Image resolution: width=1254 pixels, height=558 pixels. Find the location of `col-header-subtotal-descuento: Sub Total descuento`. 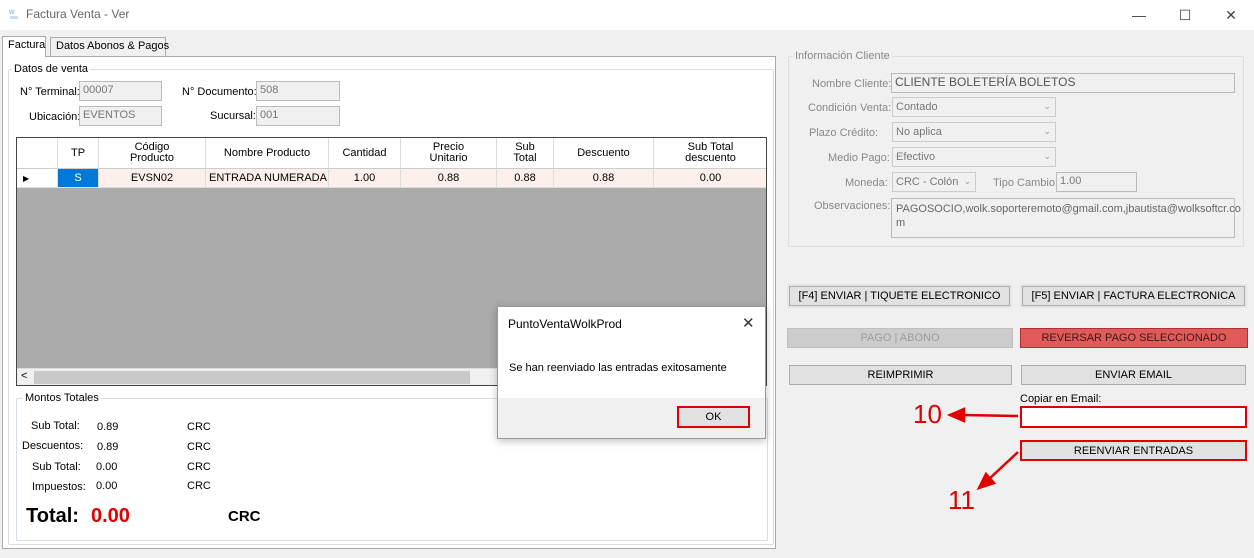

col-header-subtotal-descuento: Sub Total descuento is located at coordinates (710, 153).